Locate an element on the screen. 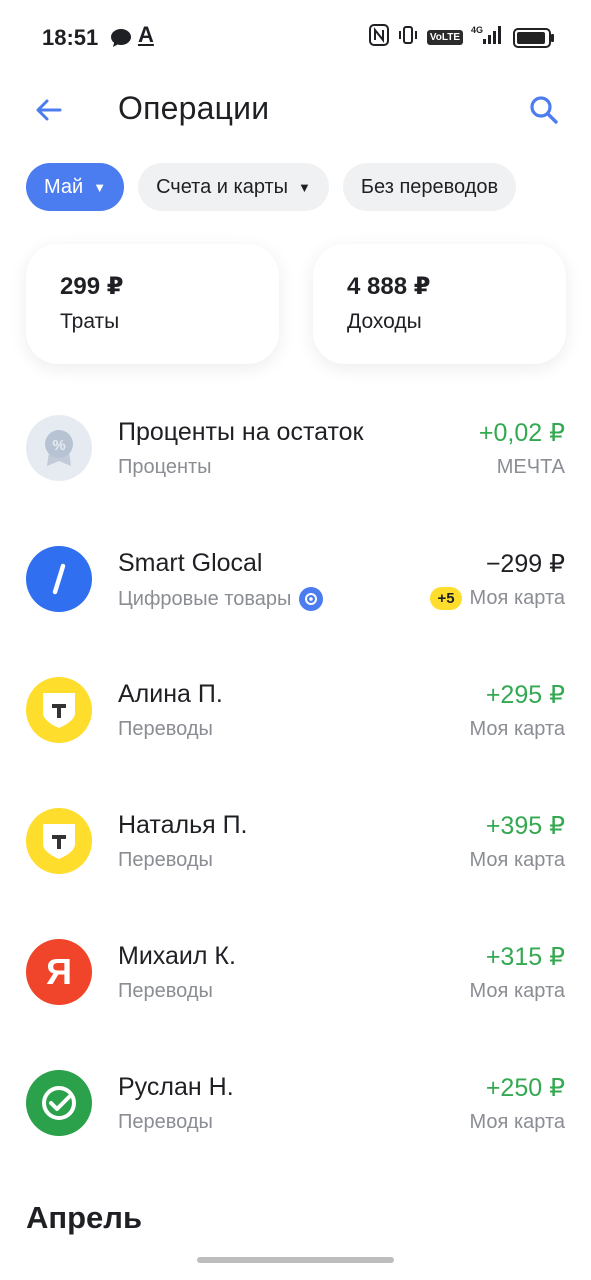 The height and width of the screenshot is (1280, 591). operation-name: Михаил К. is located at coordinates (177, 956).